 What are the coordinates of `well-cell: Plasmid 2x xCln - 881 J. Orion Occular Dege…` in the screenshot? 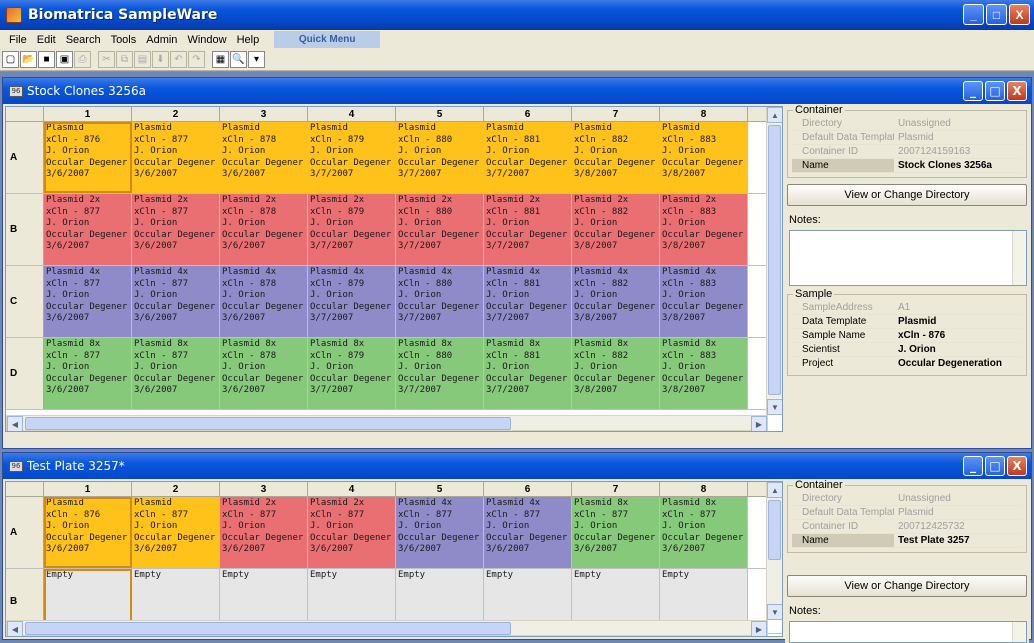 It's located at (528, 229).